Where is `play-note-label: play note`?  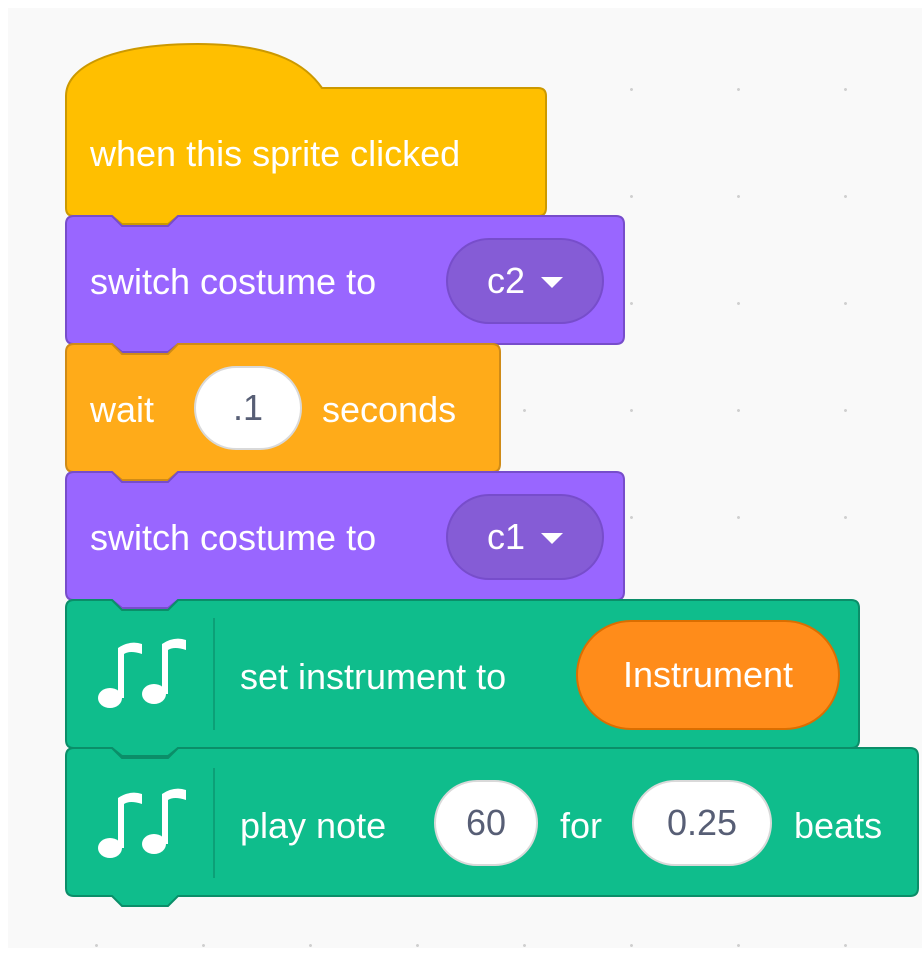
play-note-label: play note is located at coordinates (313, 825).